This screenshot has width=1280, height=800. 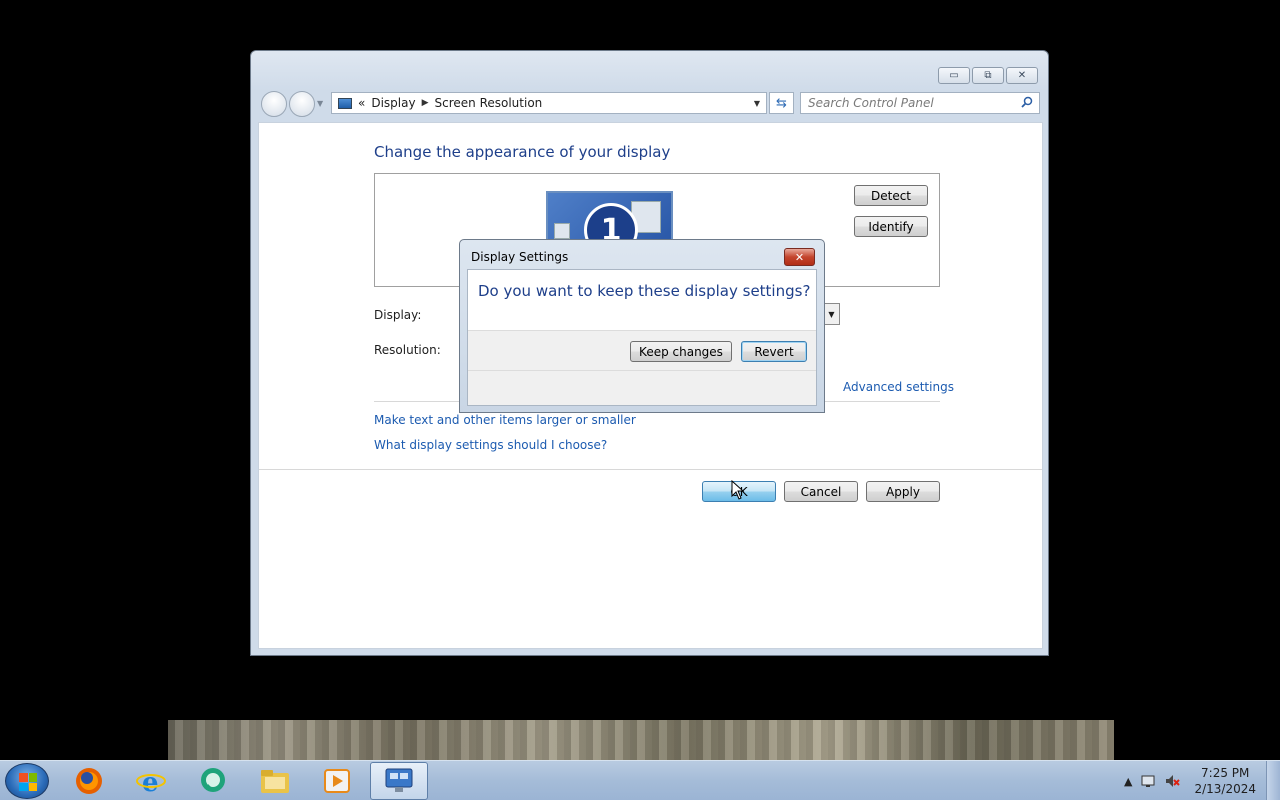 What do you see at coordinates (640, 780) in the screenshot?
I see `taskbar: e ▲ 7:25 PM 2/13/2024` at bounding box center [640, 780].